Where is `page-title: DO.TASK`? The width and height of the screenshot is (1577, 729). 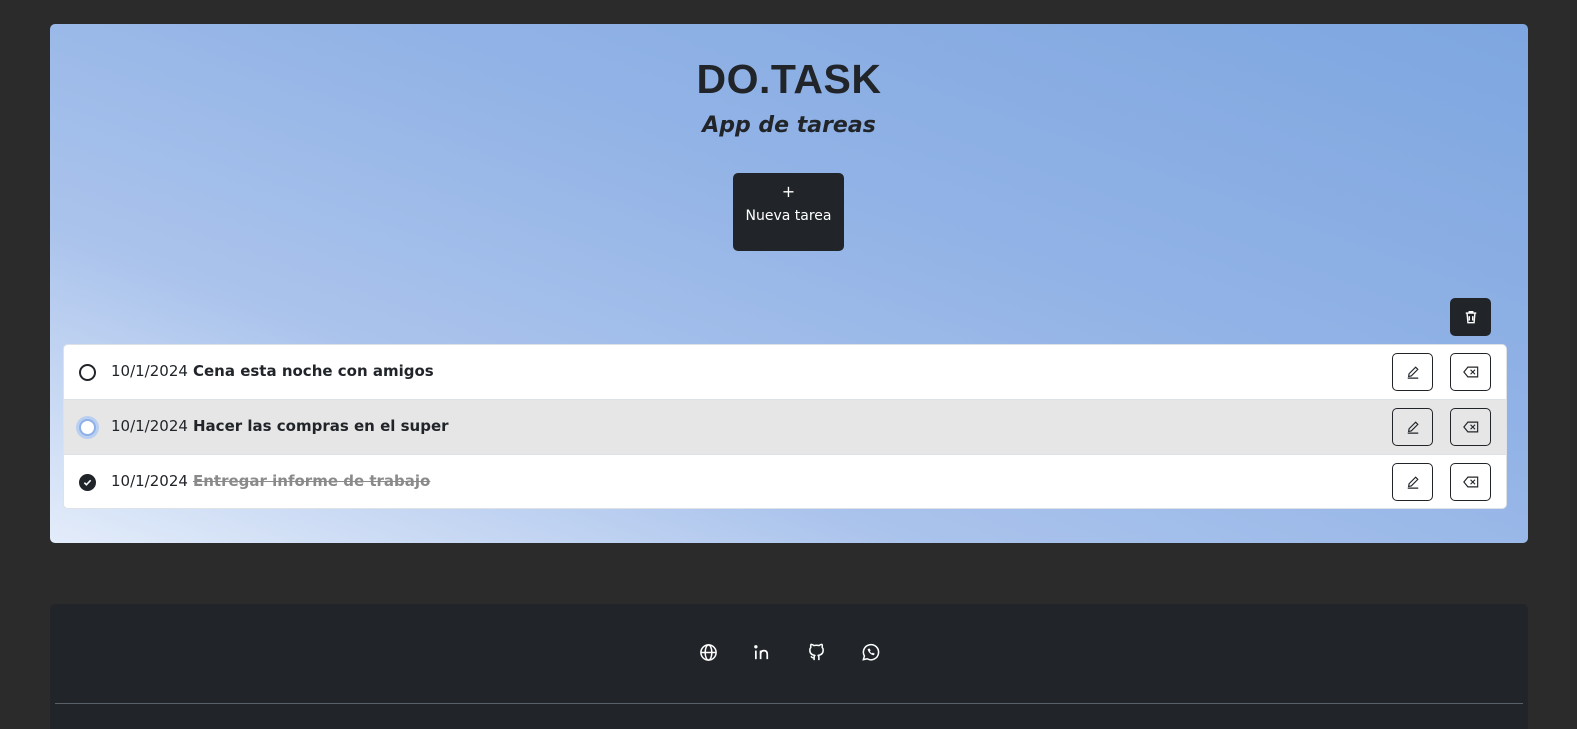
page-title: DO.TASK is located at coordinates (789, 79).